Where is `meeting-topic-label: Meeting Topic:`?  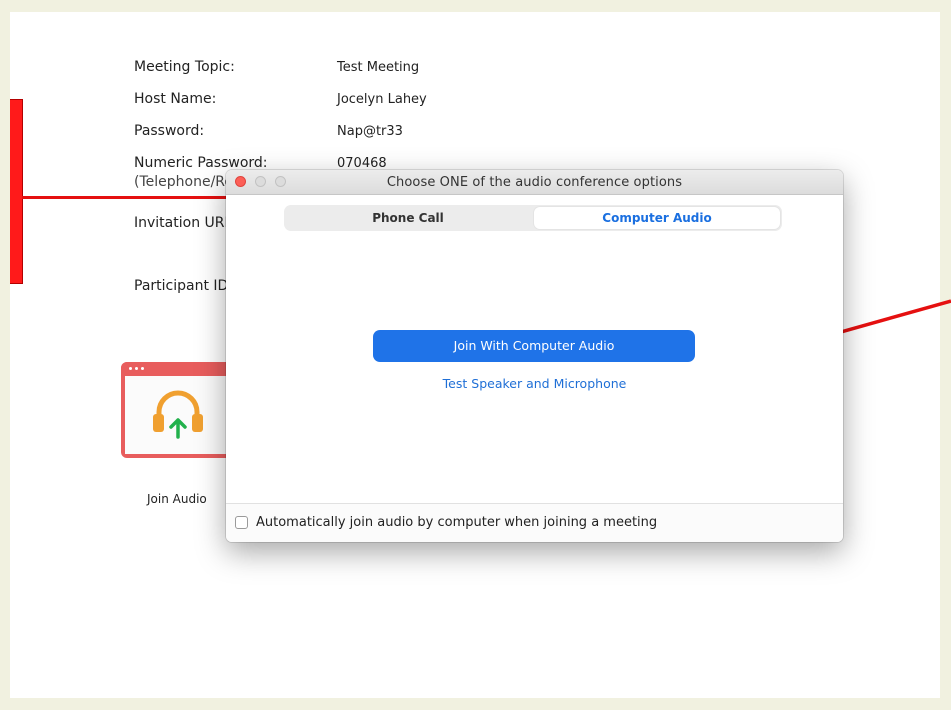 meeting-topic-label: Meeting Topic: is located at coordinates (184, 67).